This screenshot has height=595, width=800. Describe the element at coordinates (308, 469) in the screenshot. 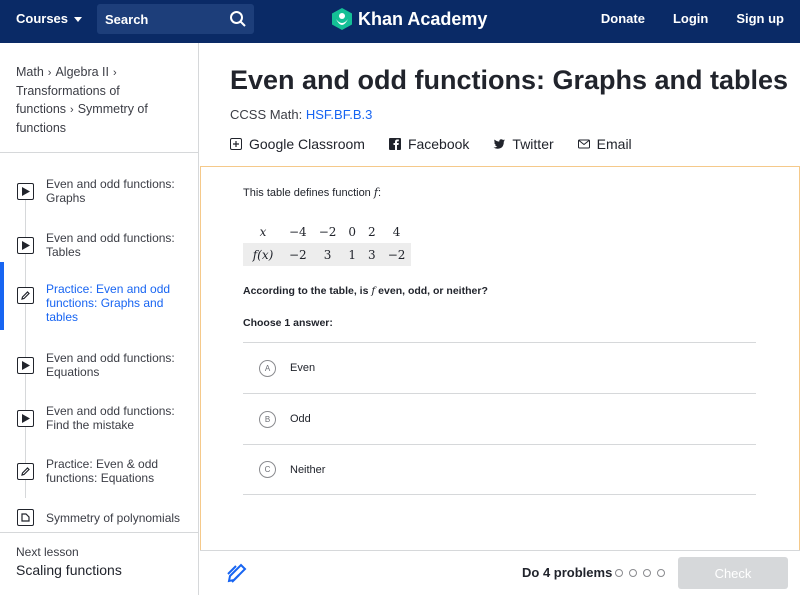

I see `choice-text: Neither` at that location.